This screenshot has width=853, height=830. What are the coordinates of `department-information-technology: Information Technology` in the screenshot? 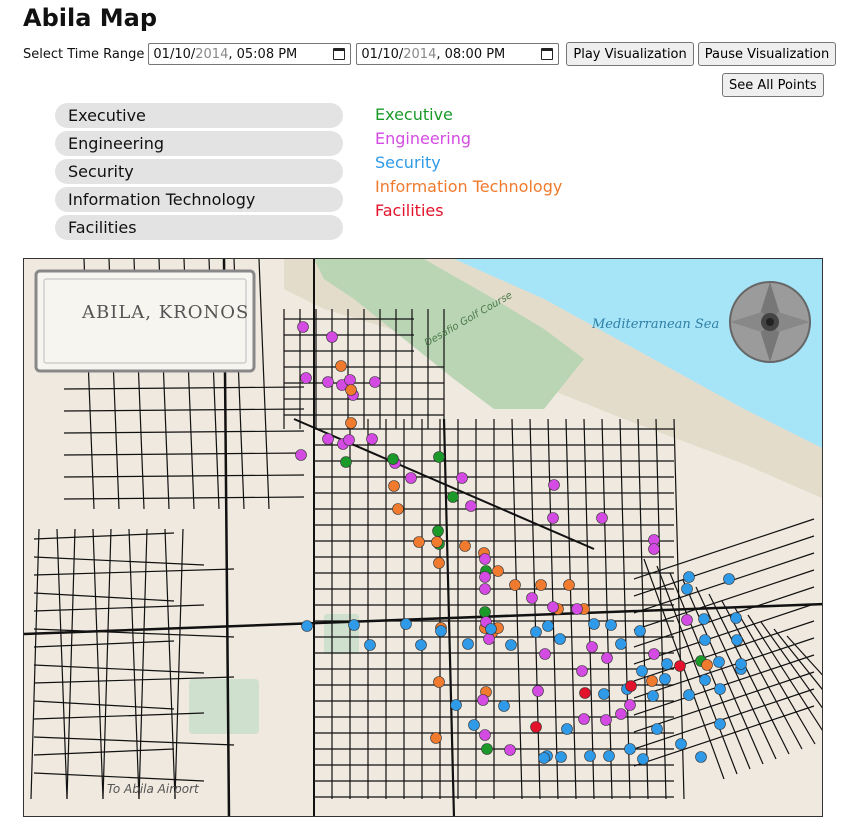 It's located at (199, 199).